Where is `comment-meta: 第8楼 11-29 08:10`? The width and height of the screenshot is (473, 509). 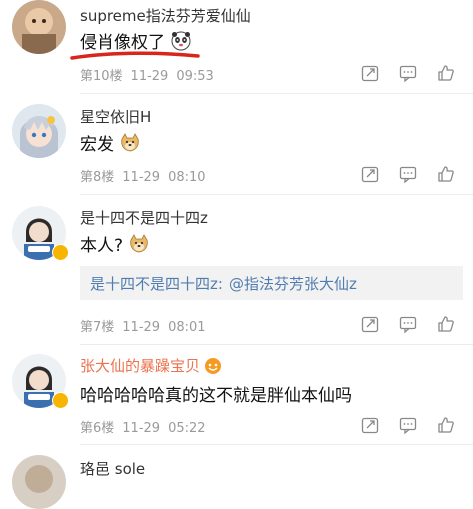
comment-meta: 第8楼 11-29 08:10 is located at coordinates (143, 175).